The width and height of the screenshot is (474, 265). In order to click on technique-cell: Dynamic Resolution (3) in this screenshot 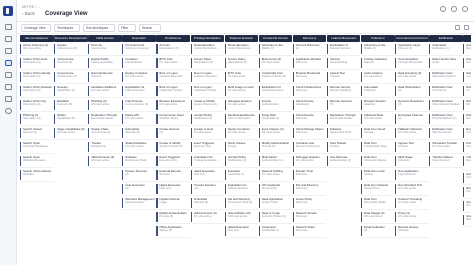, I will do `click(412, 105)`.